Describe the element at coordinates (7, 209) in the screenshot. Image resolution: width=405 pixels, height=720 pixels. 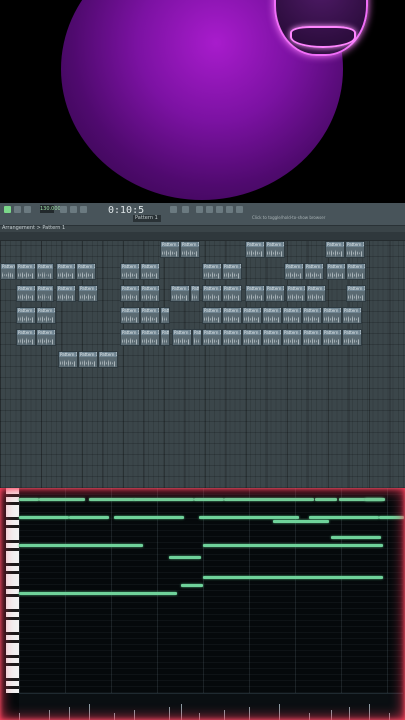
I see `play-icon` at that location.